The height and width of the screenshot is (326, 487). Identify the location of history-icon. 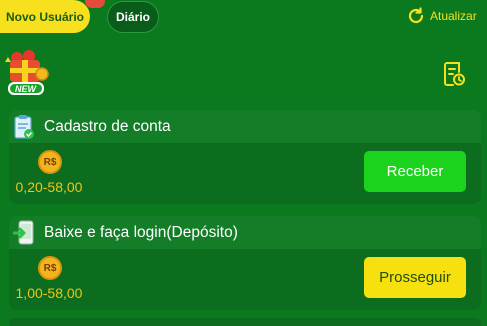
(454, 74).